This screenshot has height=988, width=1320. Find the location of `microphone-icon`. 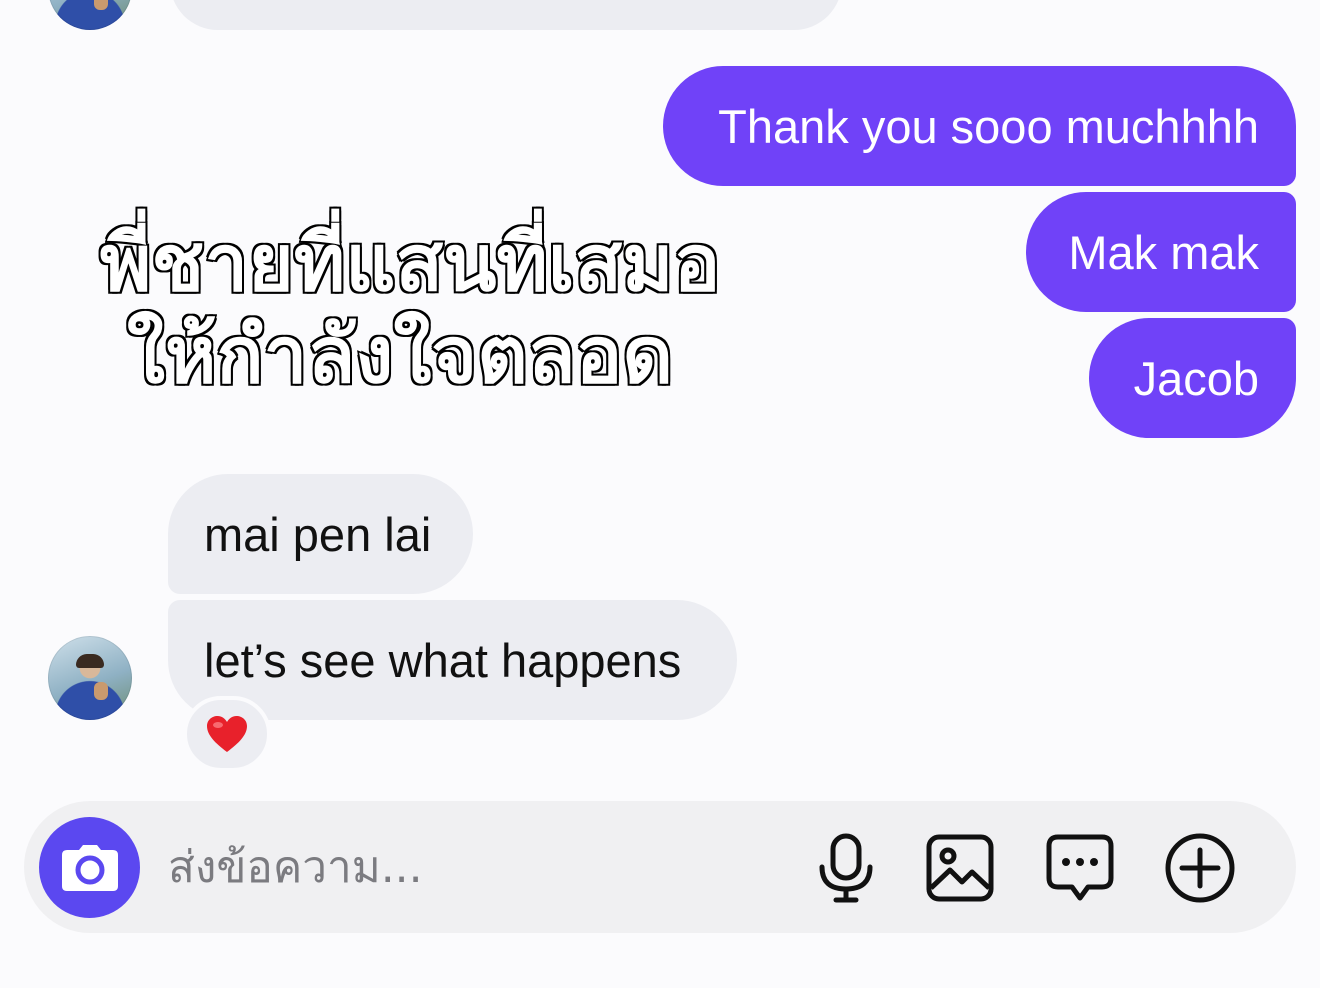

microphone-icon is located at coordinates (846, 868).